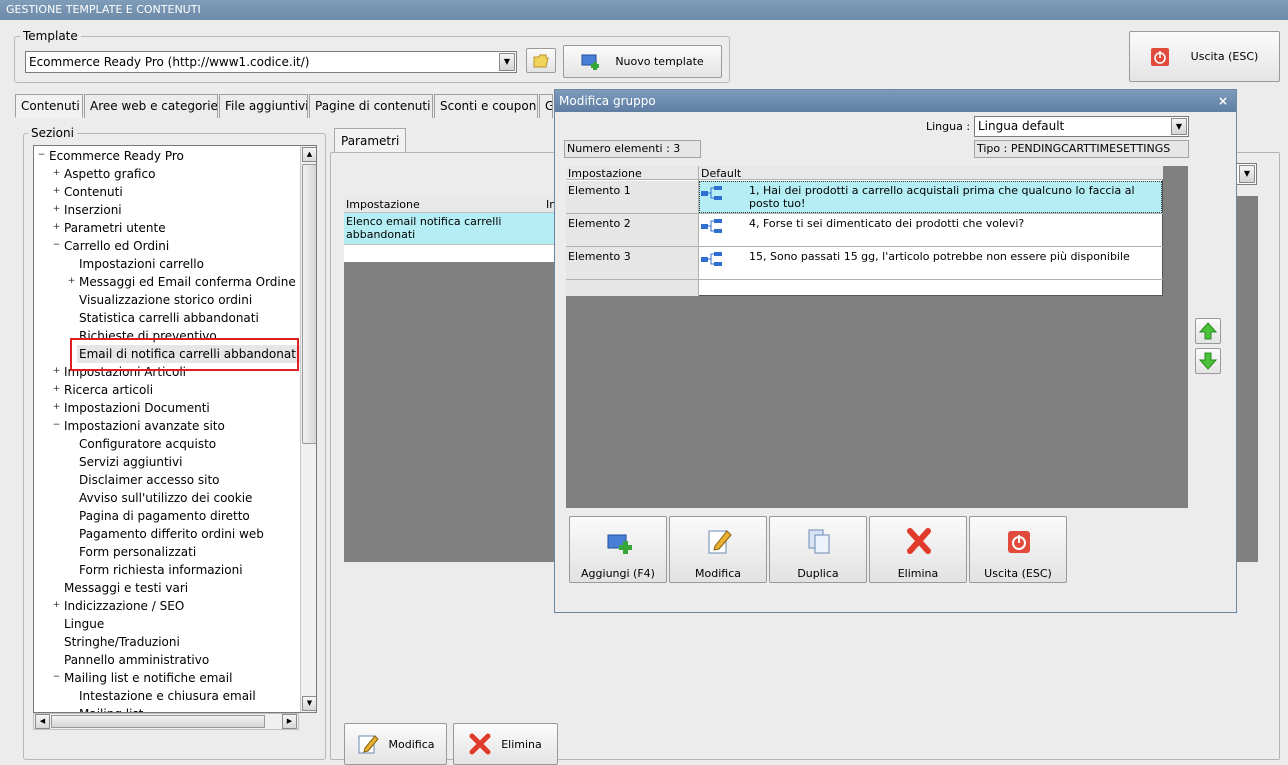 The height and width of the screenshot is (765, 1288). What do you see at coordinates (1223, 101) in the screenshot?
I see `close-icon: ×` at bounding box center [1223, 101].